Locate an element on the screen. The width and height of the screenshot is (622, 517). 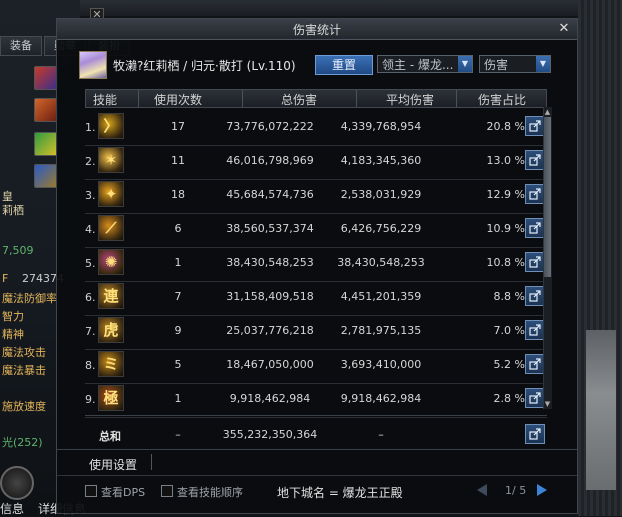
background-stat-label: 智力 is located at coordinates (13, 316).